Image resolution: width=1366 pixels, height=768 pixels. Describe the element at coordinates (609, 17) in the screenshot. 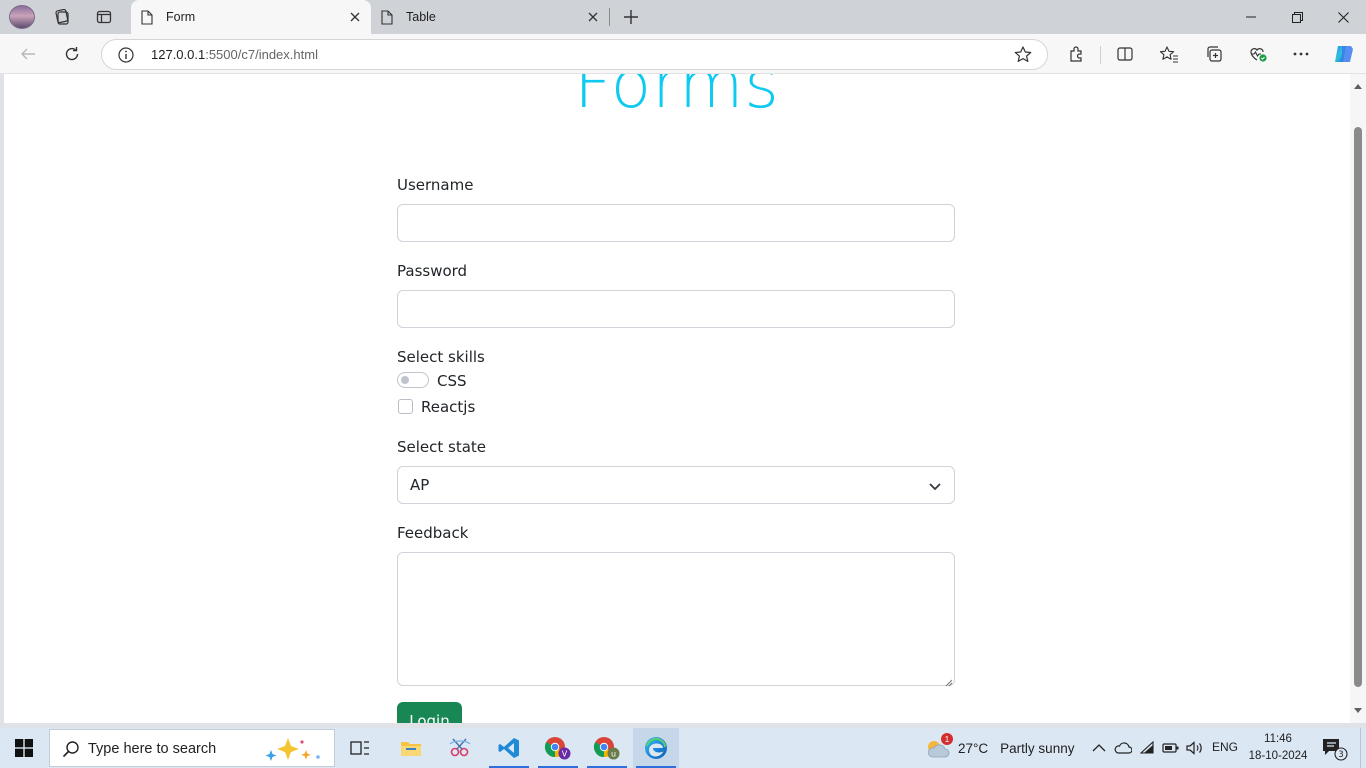

I see `tab-divider` at that location.